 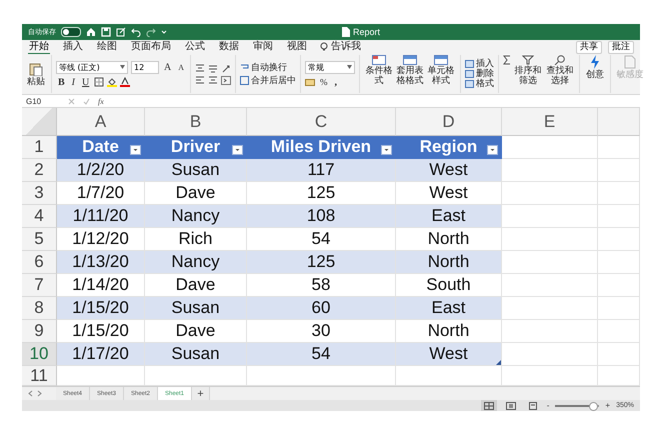 What do you see at coordinates (621, 47) in the screenshot?
I see `comments-button: 批注` at bounding box center [621, 47].